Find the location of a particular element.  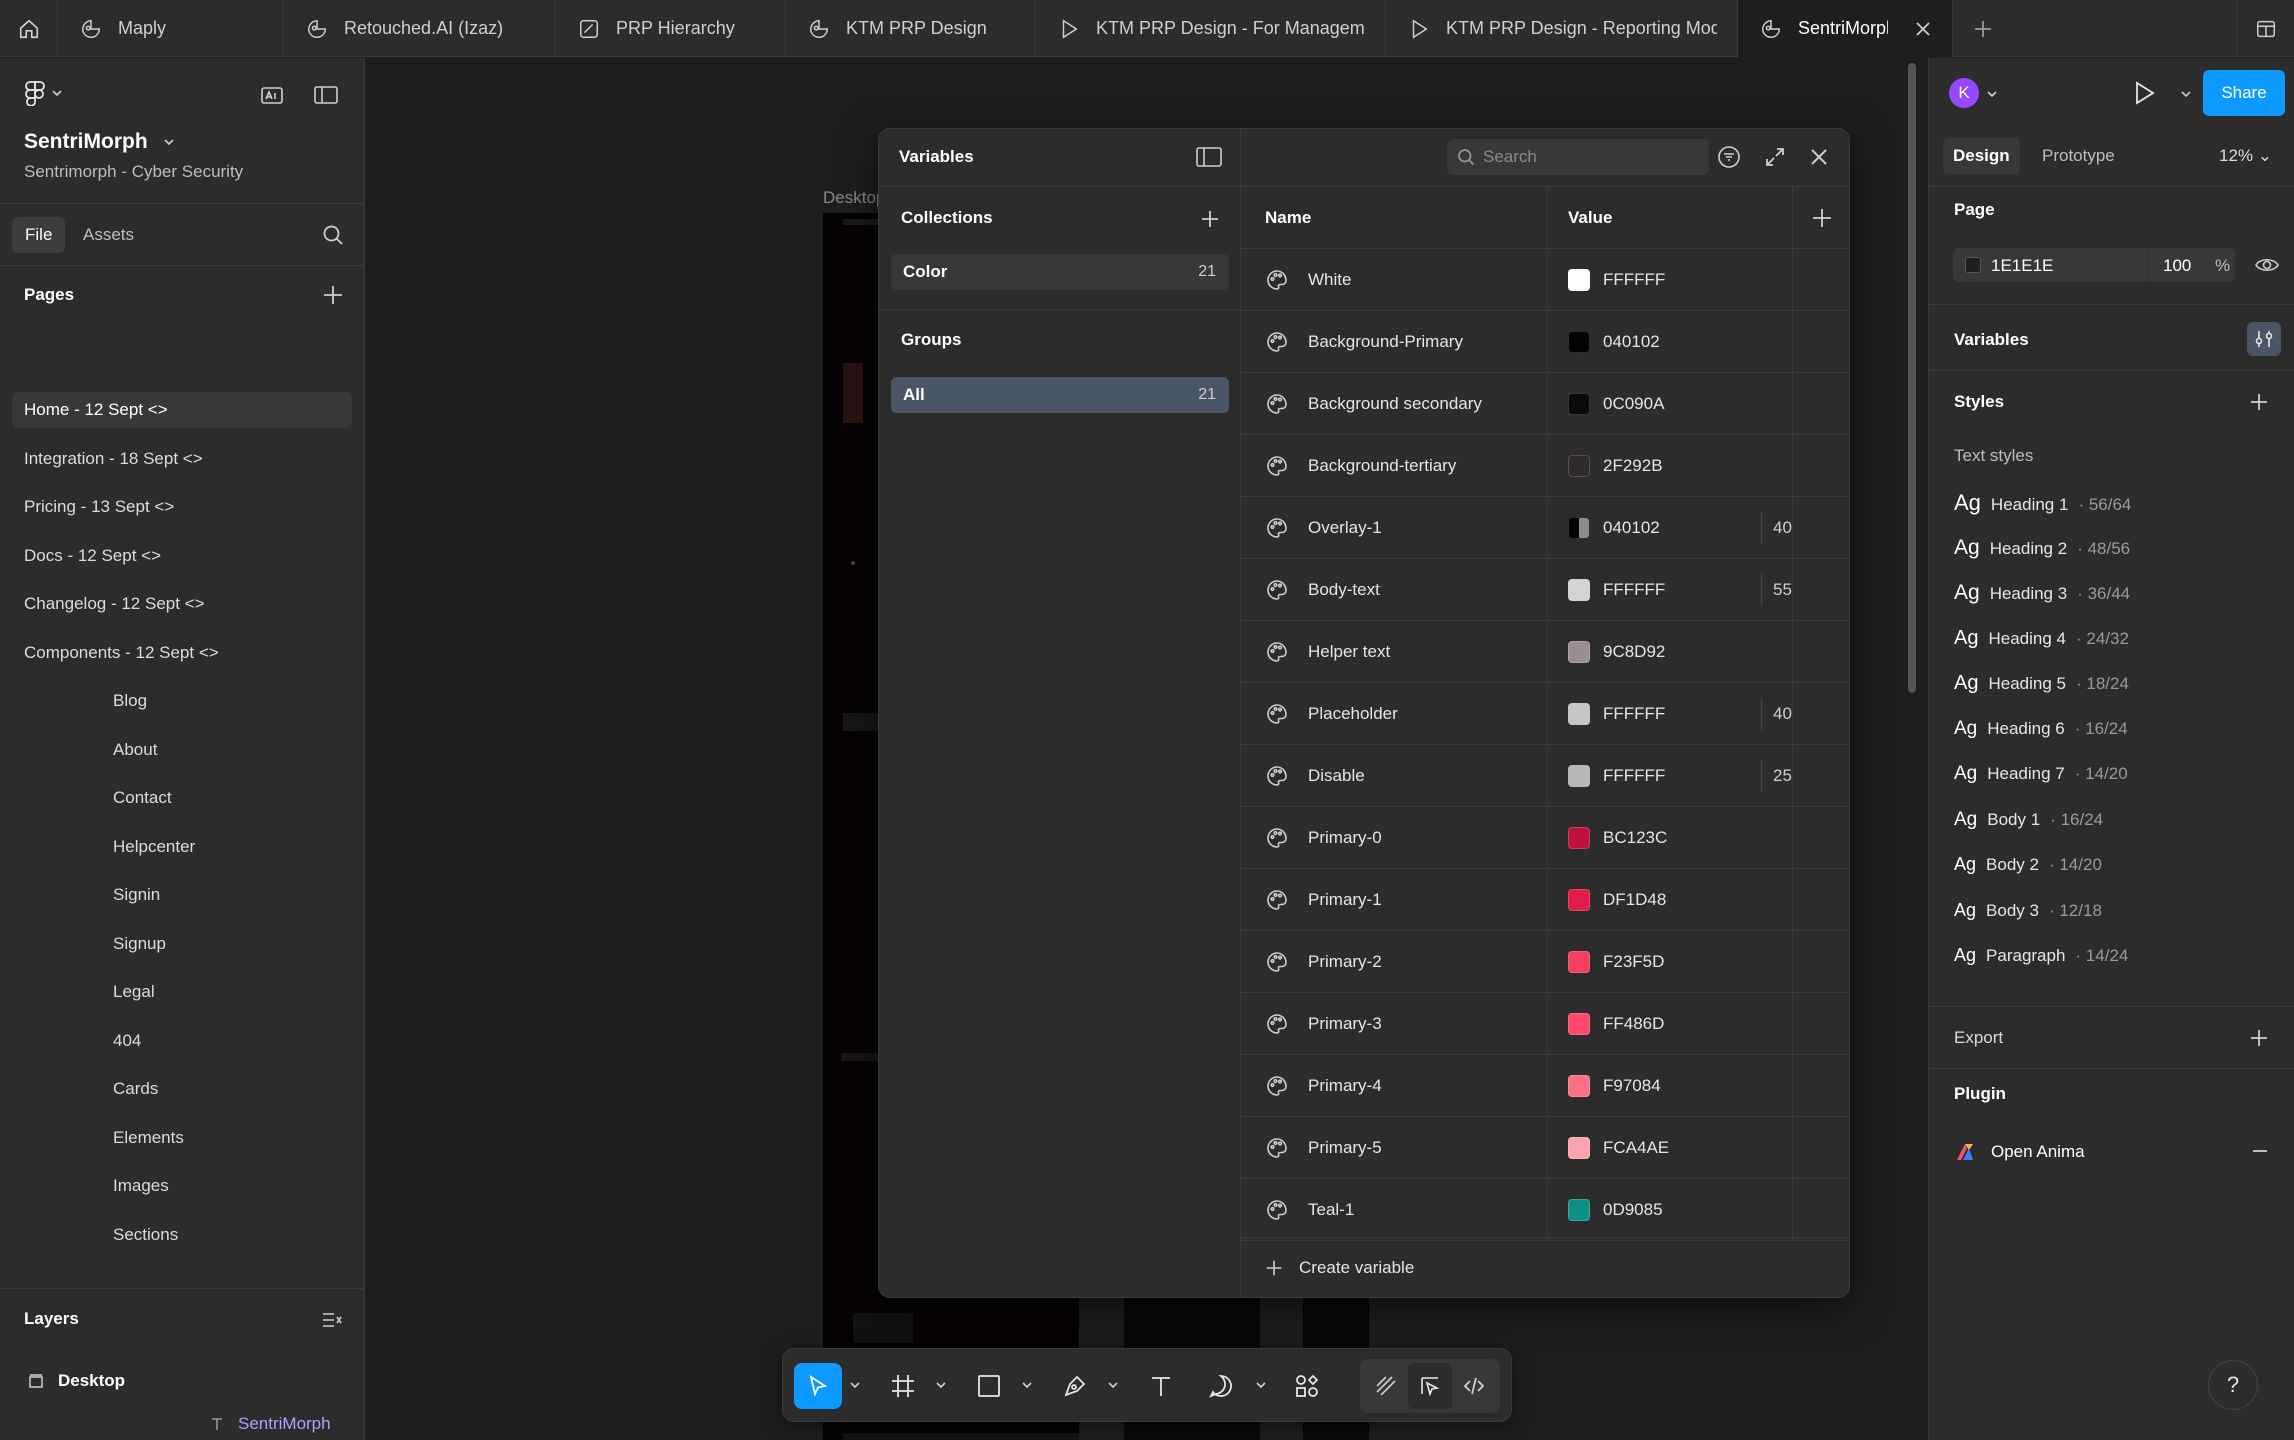

tab-retouched-ai-izaz: Retouched.AI (Izaz) is located at coordinates (420, 28).